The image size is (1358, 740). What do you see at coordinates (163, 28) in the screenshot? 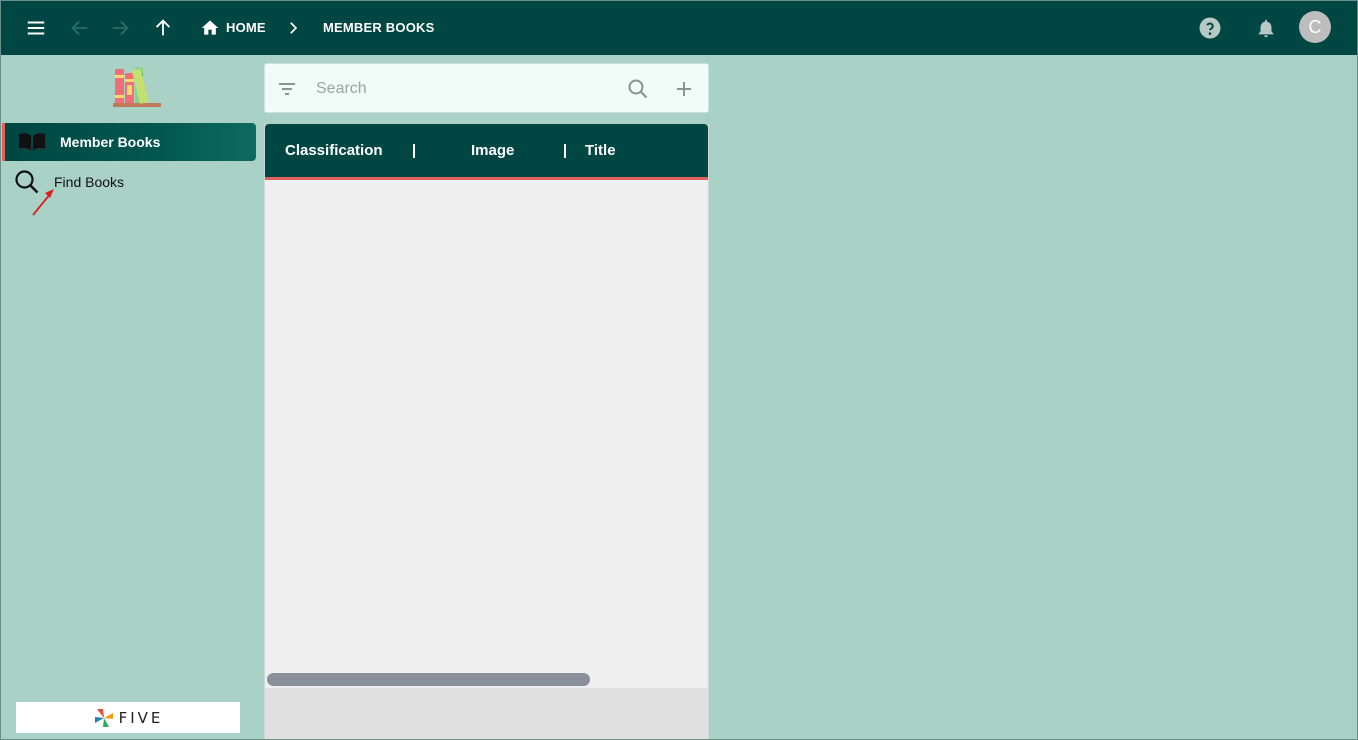
I see `up-arrow-icon` at bounding box center [163, 28].